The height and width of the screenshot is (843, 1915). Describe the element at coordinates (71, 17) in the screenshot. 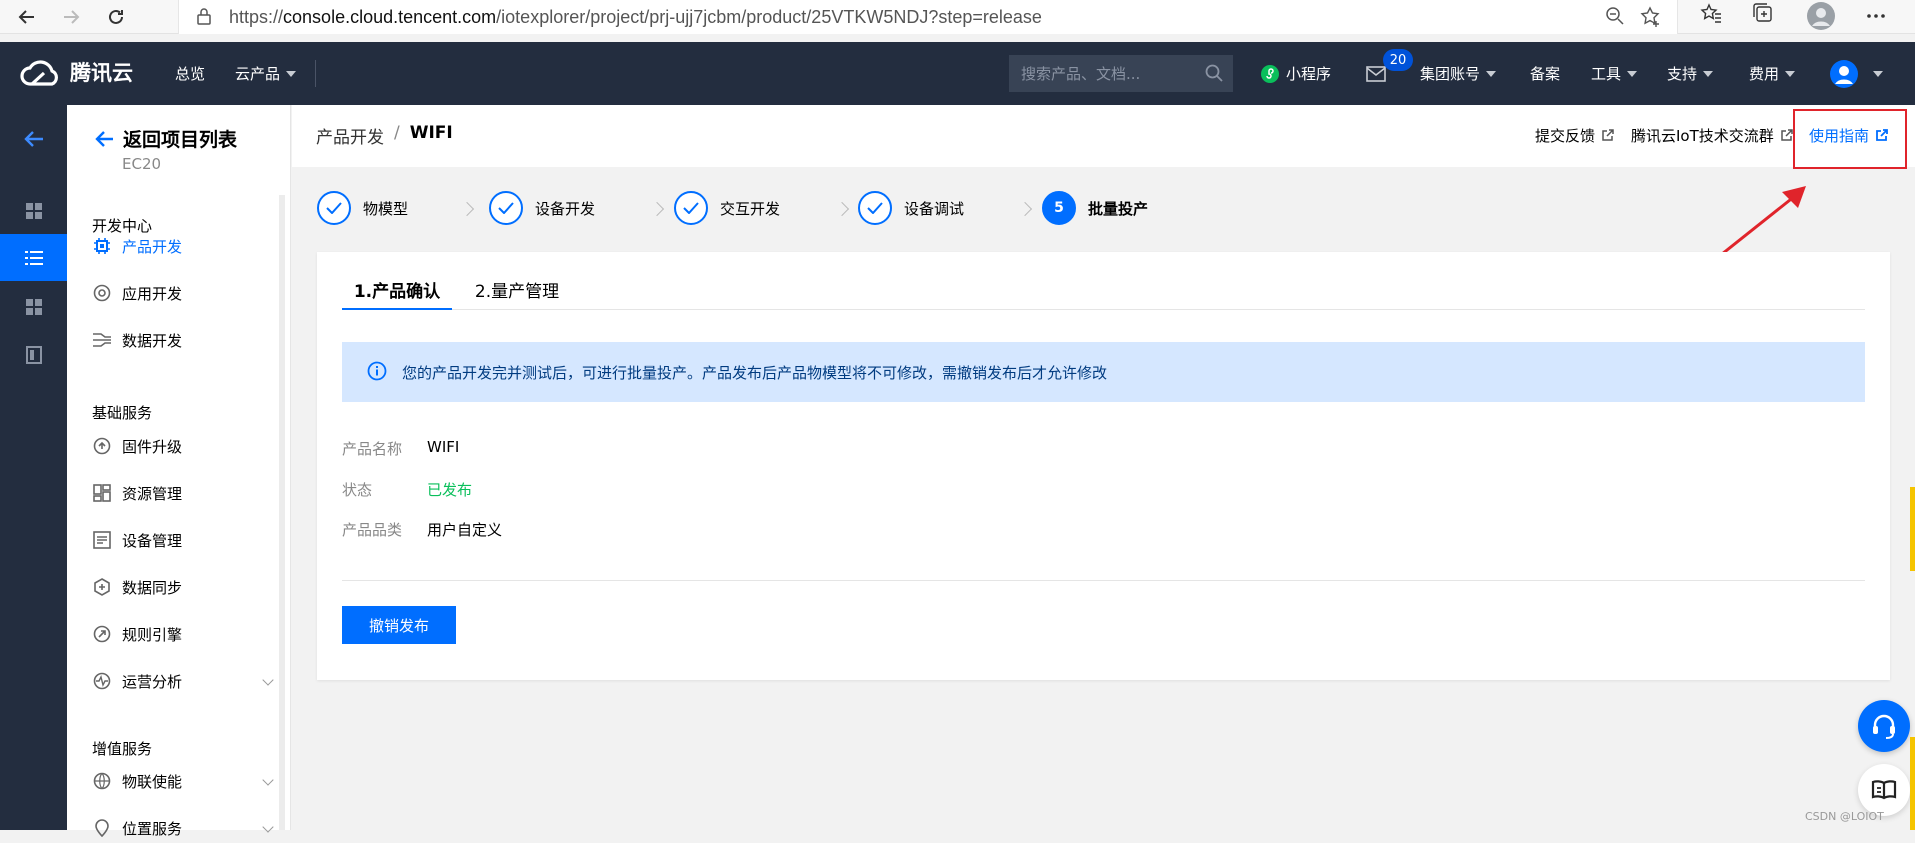

I see `forward-arrow-icon` at that location.